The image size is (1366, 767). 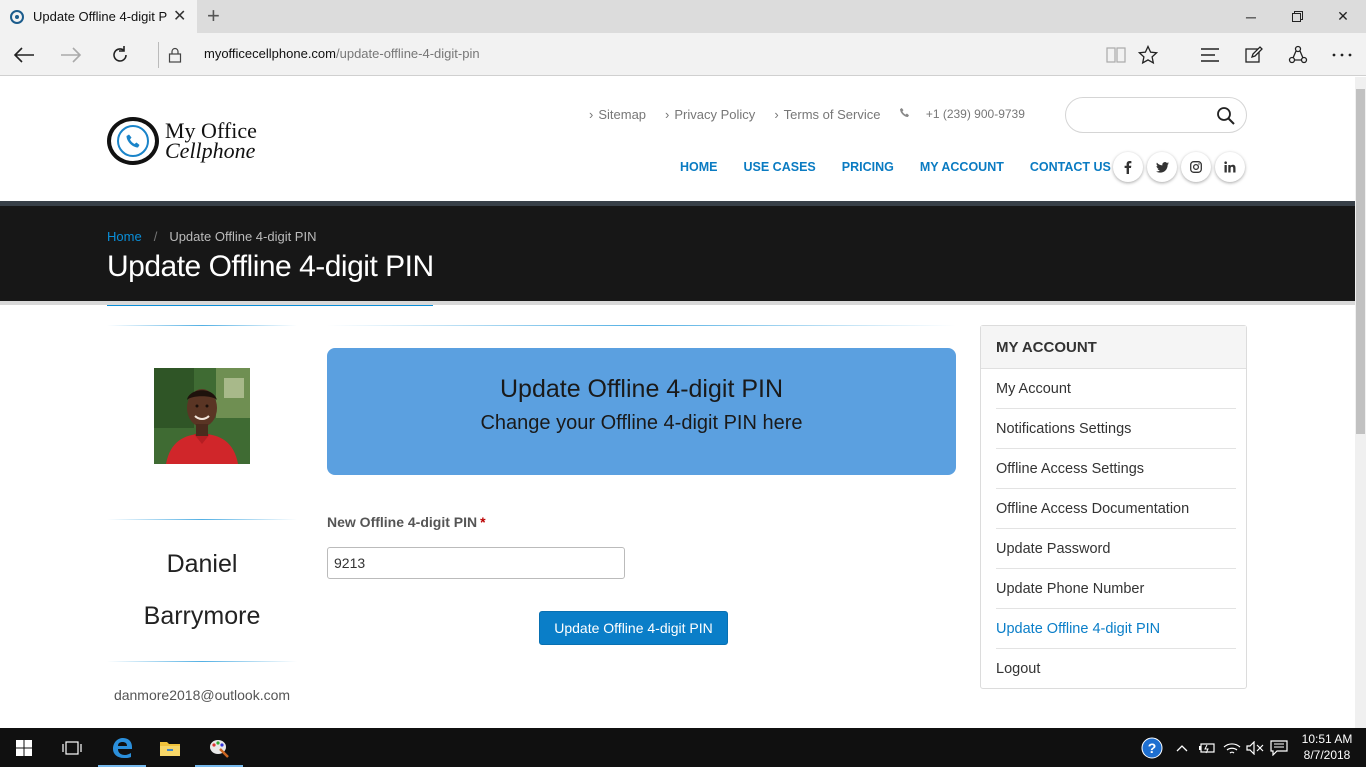 I want to click on web-note-button, so click(x=1254, y=55).